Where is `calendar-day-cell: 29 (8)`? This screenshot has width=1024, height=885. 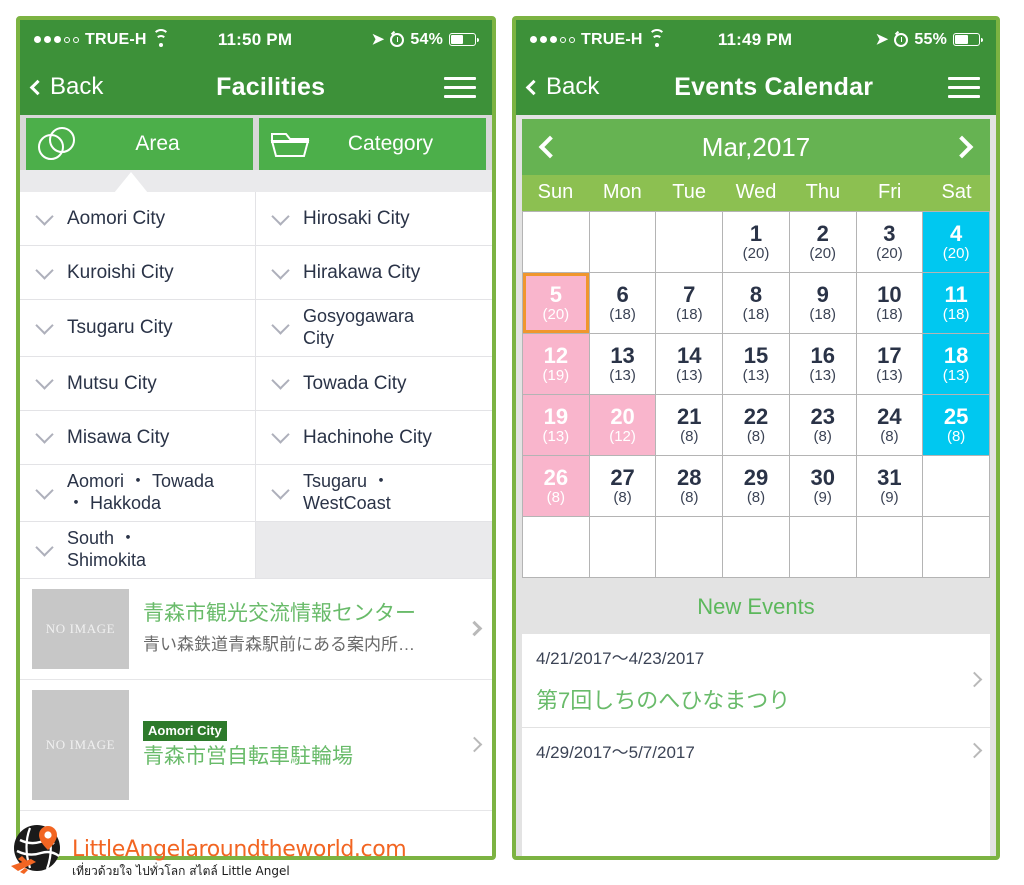
calendar-day-cell: 29 (8) is located at coordinates (756, 486).